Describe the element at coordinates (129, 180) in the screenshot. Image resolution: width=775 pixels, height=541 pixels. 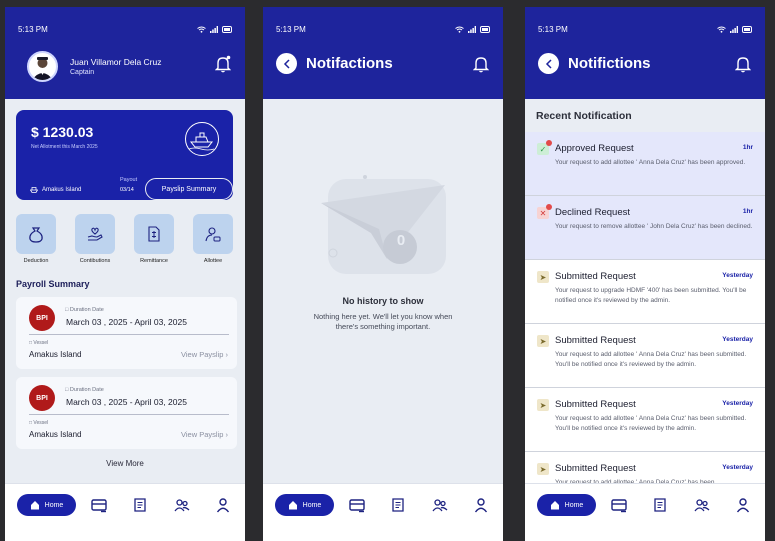
I see `payout-label: Payout` at that location.